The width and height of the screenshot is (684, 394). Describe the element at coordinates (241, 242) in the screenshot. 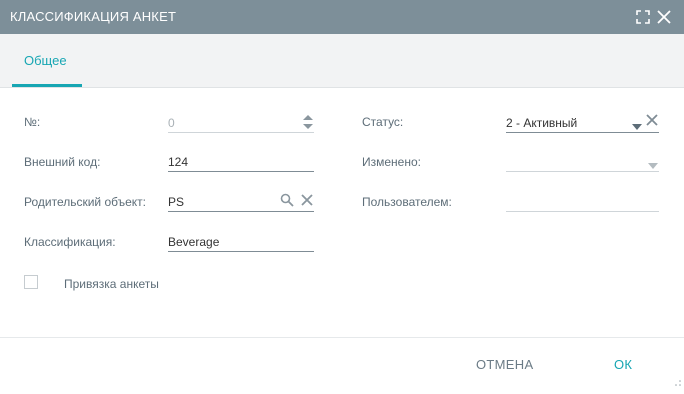

I see `classification-field: Beverage` at that location.